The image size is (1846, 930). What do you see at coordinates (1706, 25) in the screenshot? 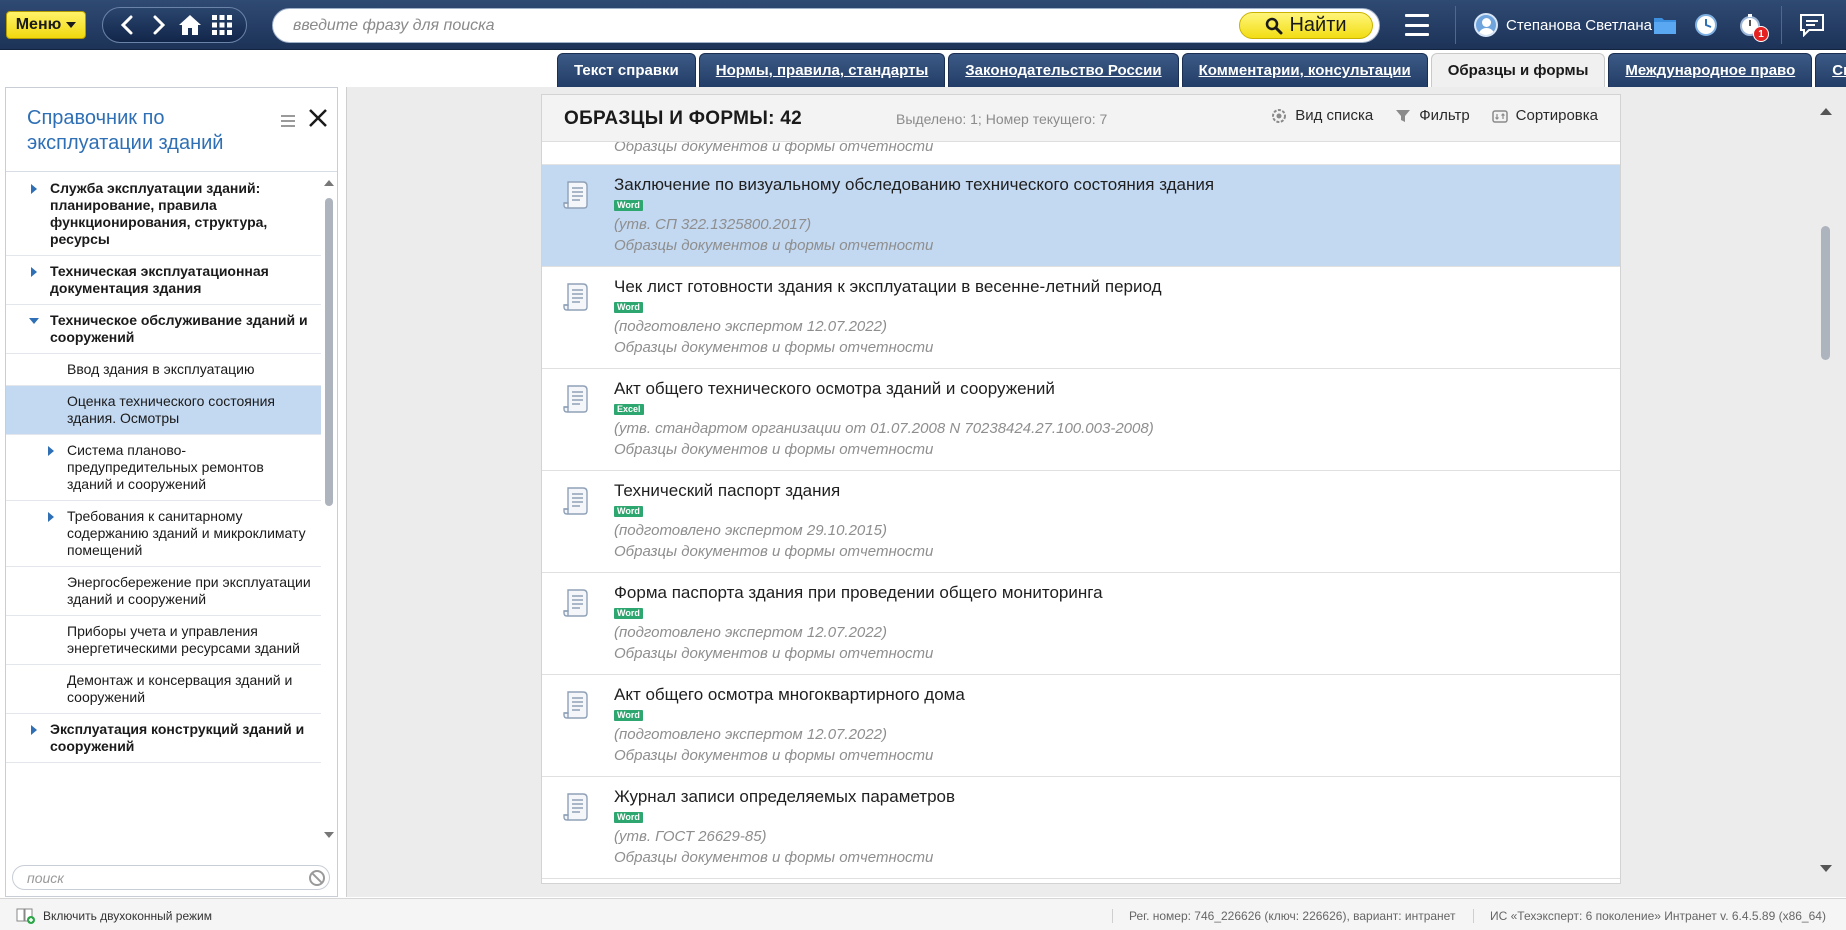
I see `clock-icon` at bounding box center [1706, 25].